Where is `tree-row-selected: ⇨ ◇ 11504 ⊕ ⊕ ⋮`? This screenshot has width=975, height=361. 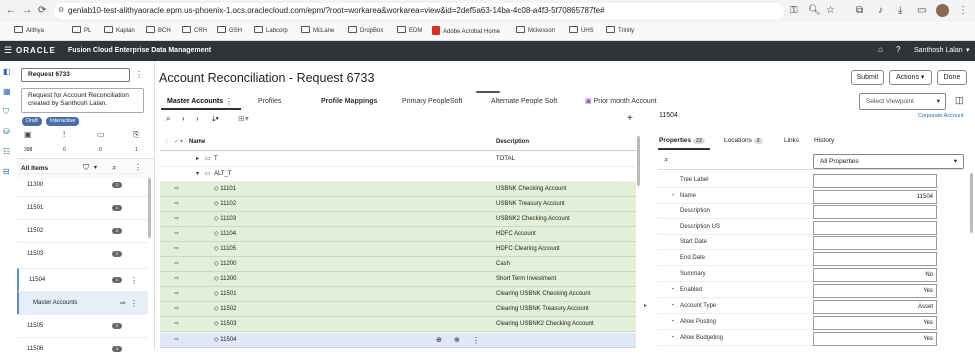 tree-row-selected: ⇨ ◇ 11504 ⊕ ⊕ ⋮ is located at coordinates (398, 340).